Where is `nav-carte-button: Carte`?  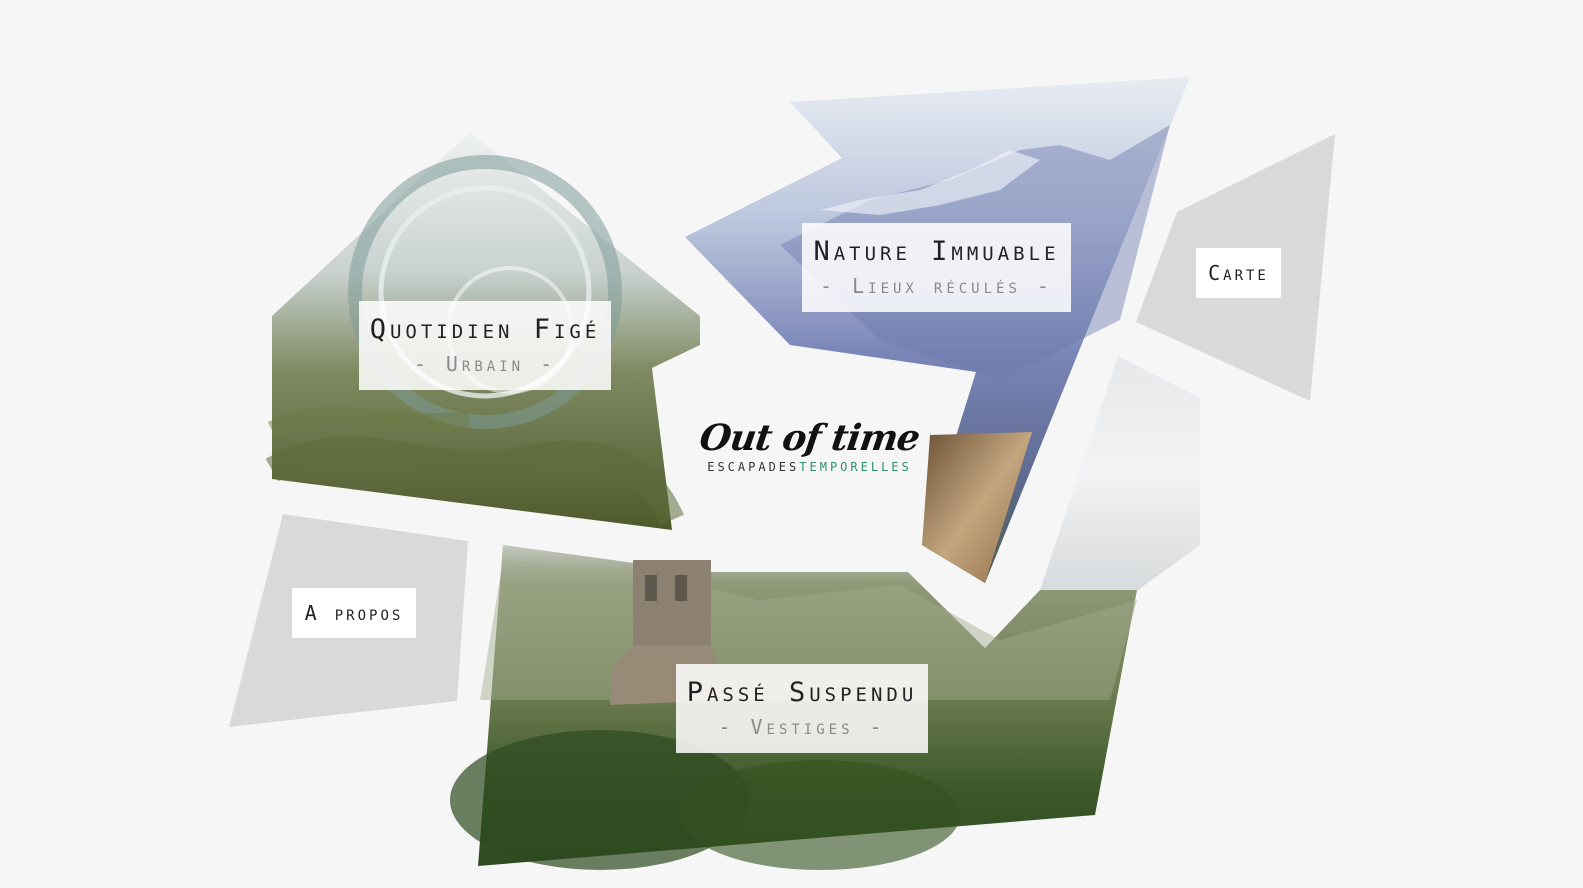 nav-carte-button: Carte is located at coordinates (1238, 273).